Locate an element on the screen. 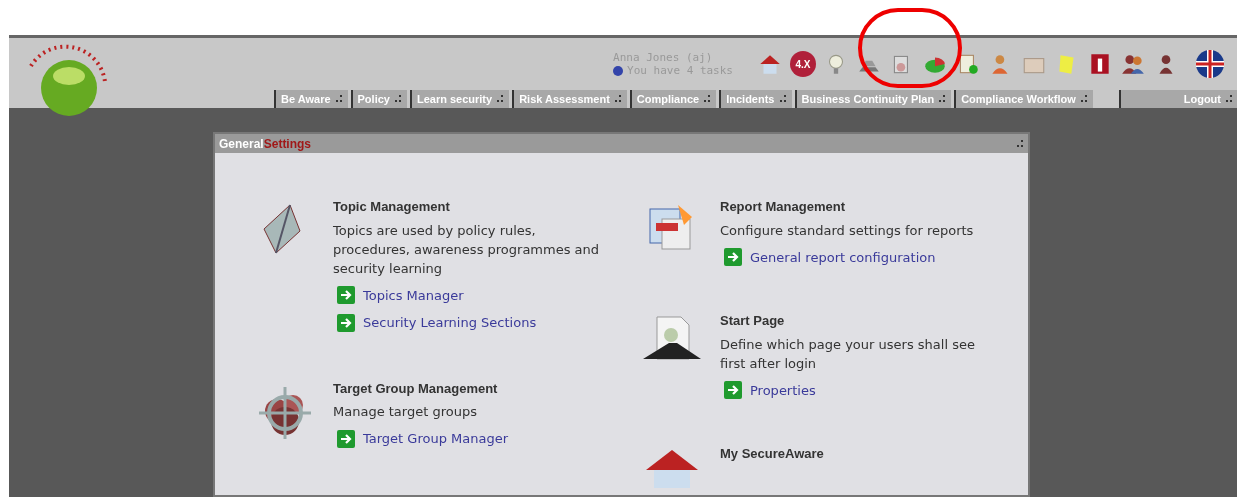 This screenshot has width=1241, height=497. section-description: Manage target groups is located at coordinates (405, 412).